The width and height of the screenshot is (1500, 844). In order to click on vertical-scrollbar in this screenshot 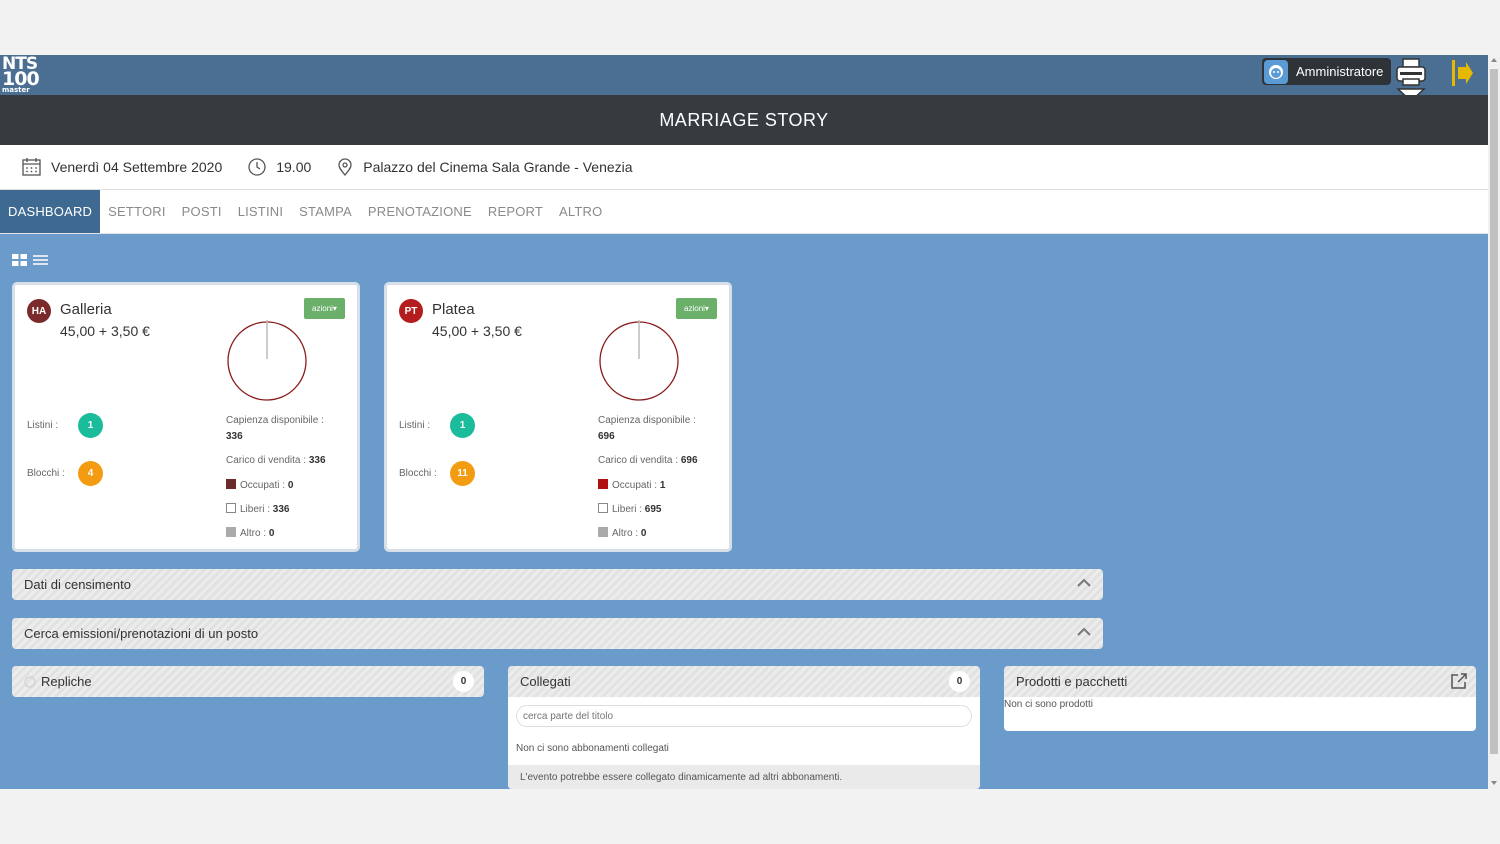, I will do `click(1494, 422)`.